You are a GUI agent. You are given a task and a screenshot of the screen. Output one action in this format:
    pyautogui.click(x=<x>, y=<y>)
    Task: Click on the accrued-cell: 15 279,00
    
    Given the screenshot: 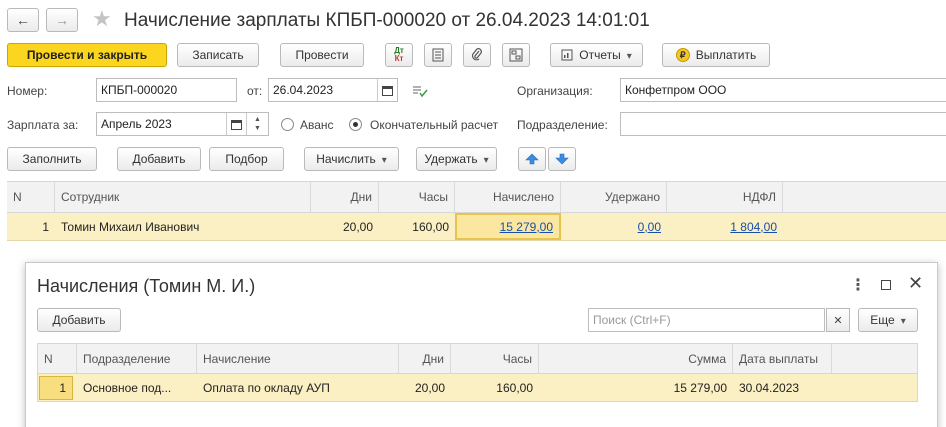 What is the action you would take?
    pyautogui.click(x=508, y=226)
    